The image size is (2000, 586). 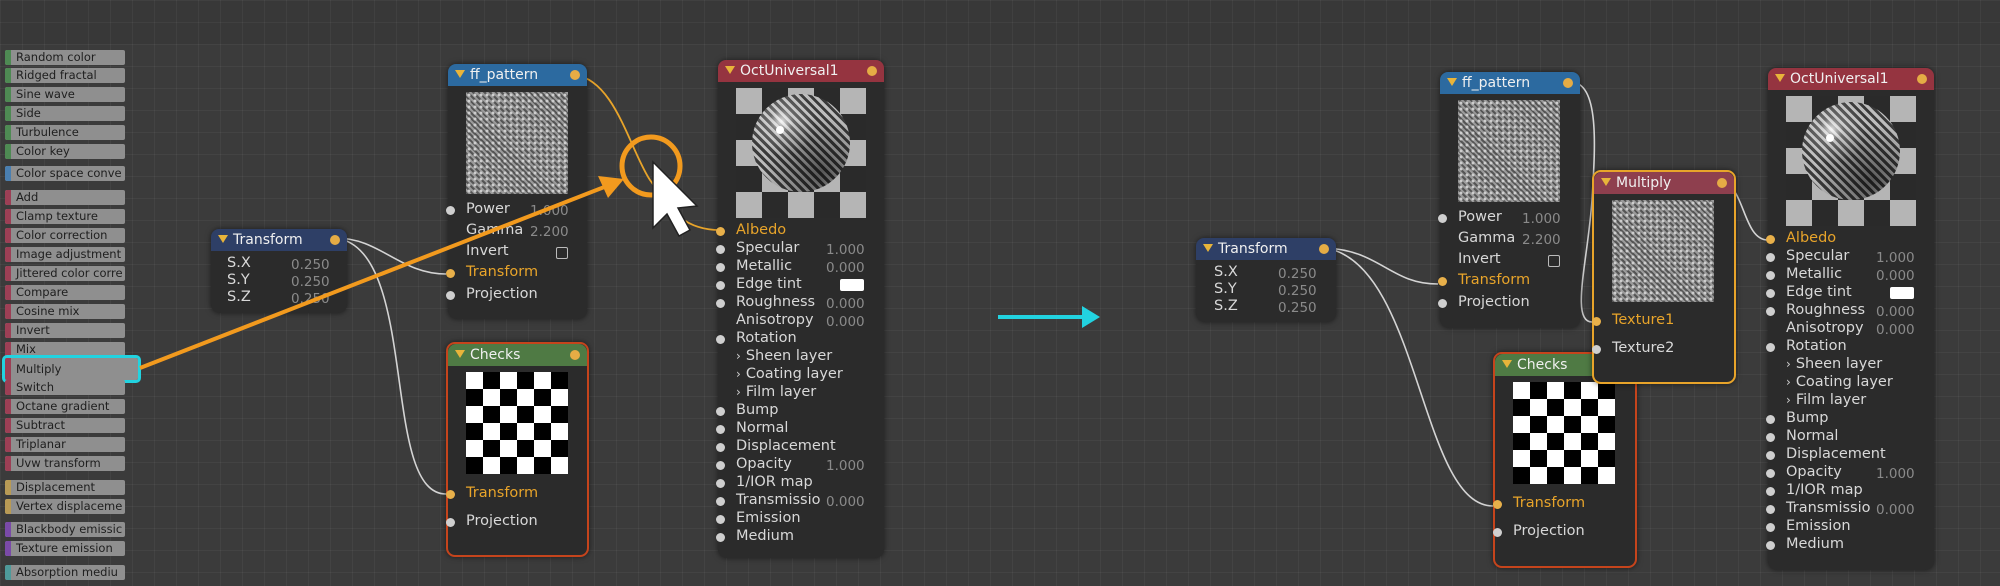 What do you see at coordinates (1091, 317) in the screenshot?
I see `transition-arrow-head` at bounding box center [1091, 317].